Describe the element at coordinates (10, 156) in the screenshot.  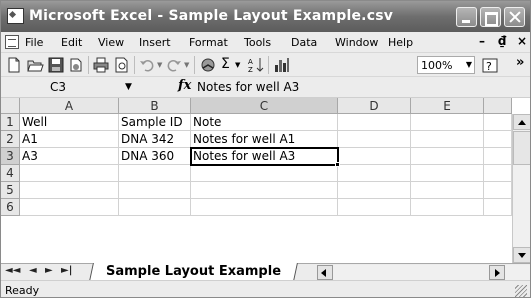
I see `row-header-3: 3` at that location.